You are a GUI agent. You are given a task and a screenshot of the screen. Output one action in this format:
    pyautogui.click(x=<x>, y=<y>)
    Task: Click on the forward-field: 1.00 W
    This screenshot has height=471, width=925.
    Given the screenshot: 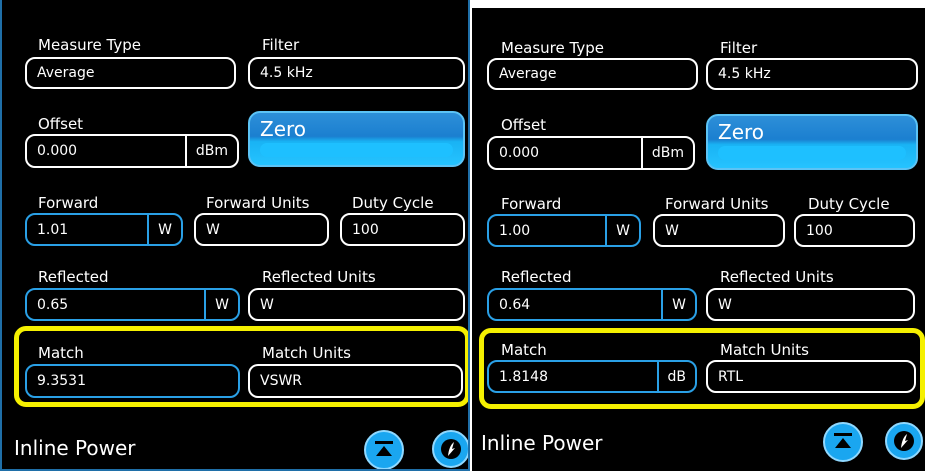 What is the action you would take?
    pyautogui.click(x=564, y=230)
    